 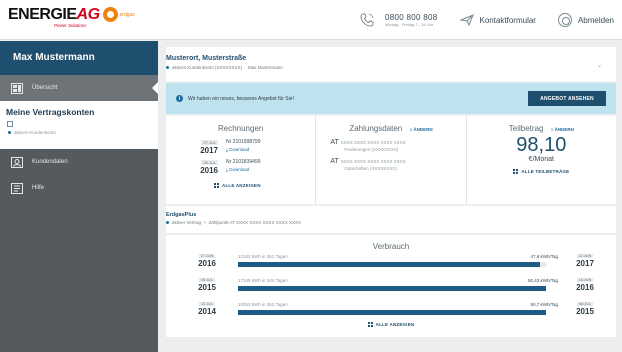 I want to click on bill-item: 27.JUL 2017 Nr 2101998799 ⤓ Download, so click(x=240, y=147).